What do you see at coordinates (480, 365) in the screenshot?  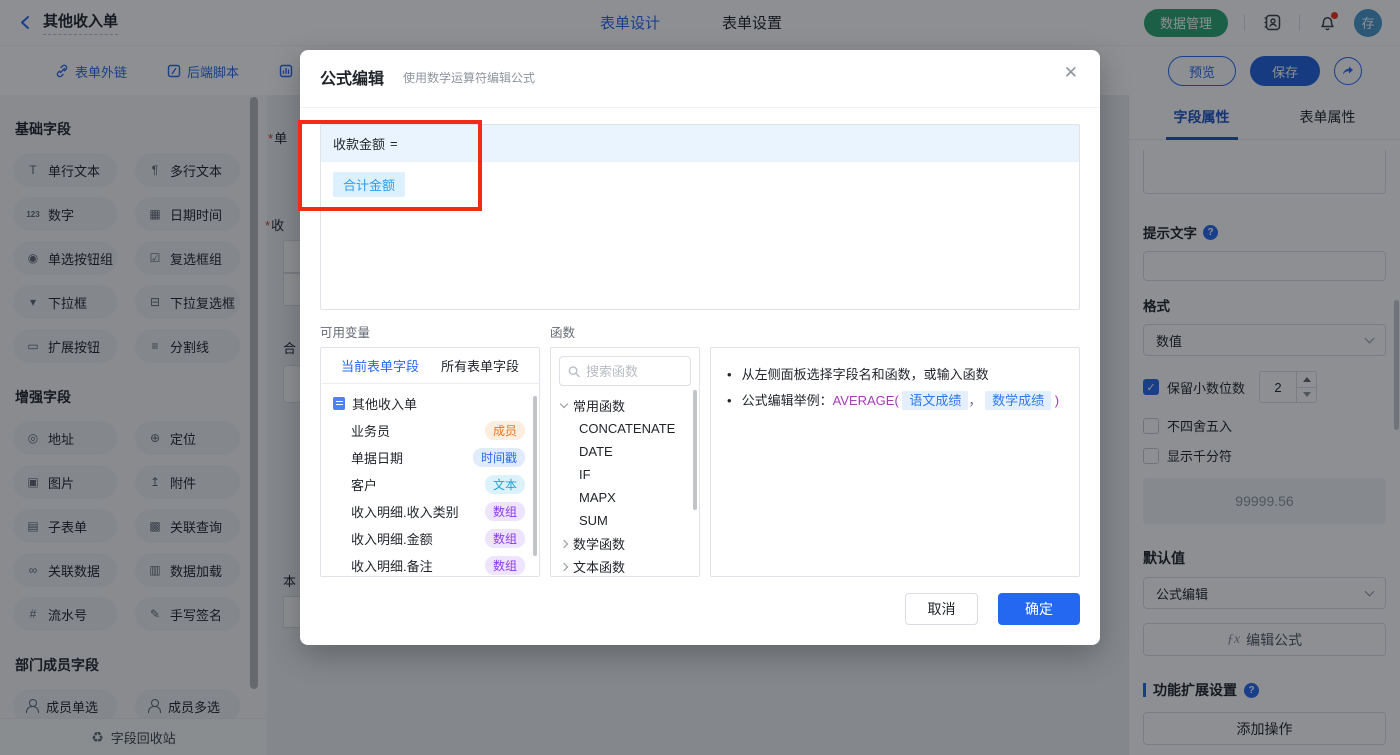 I see `tab-all-form-fields: 所有表单字段` at bounding box center [480, 365].